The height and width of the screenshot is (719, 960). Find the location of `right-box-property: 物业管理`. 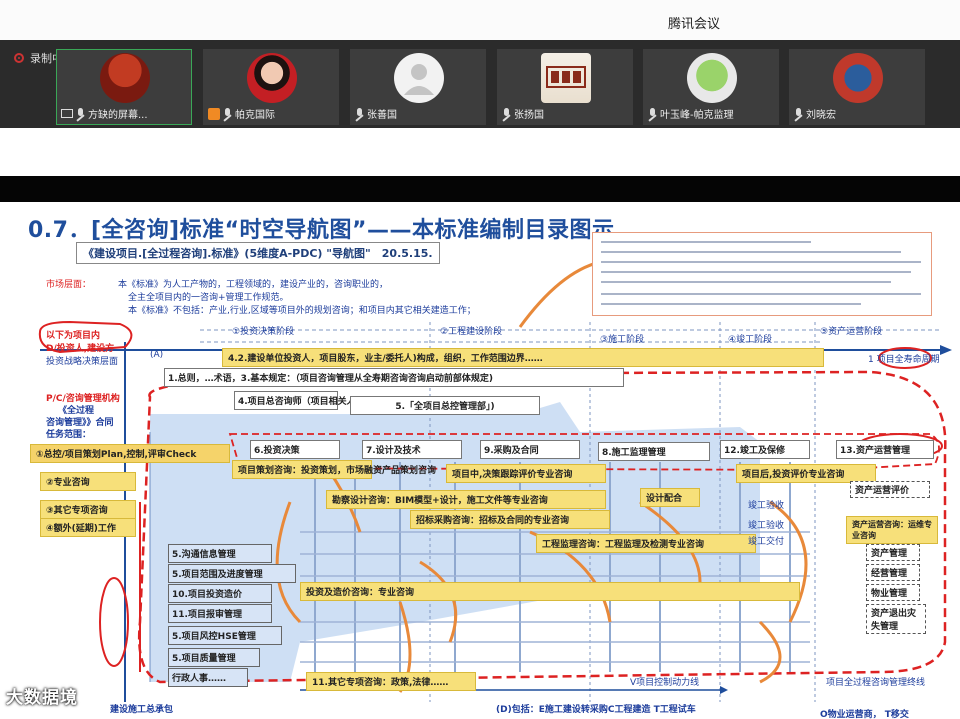

right-box-property: 物业管理 is located at coordinates (893, 592).